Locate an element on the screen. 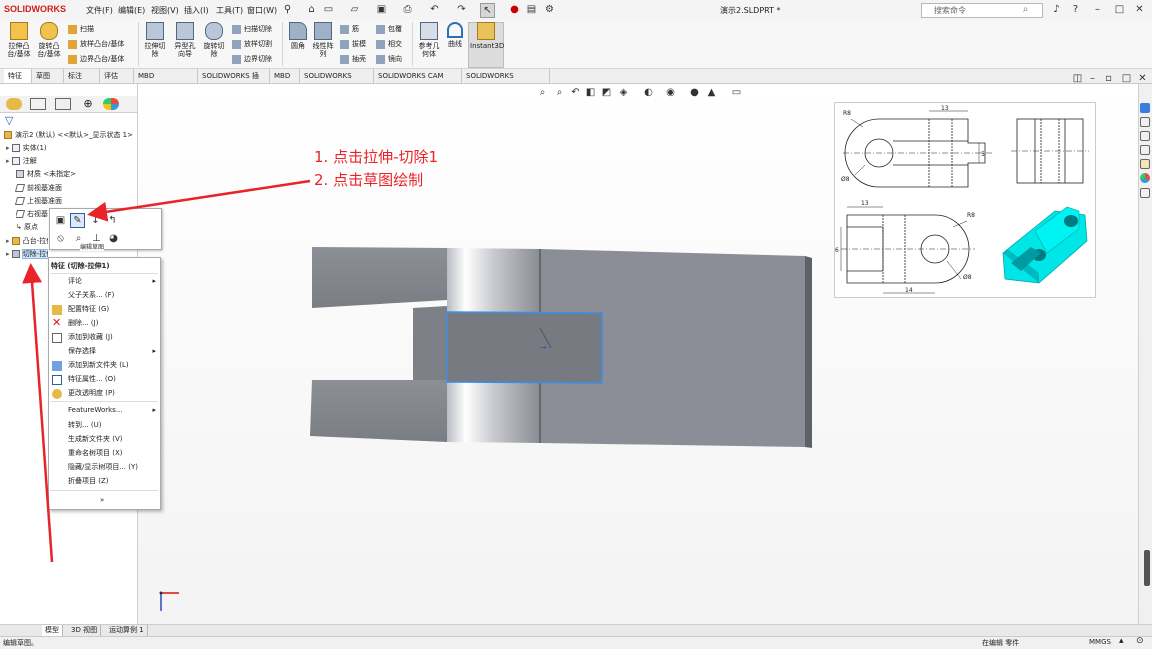 Image resolution: width=1152 pixels, height=649 pixels. revolve-boss-button: 旋转凸 台/基体 is located at coordinates (49, 40).